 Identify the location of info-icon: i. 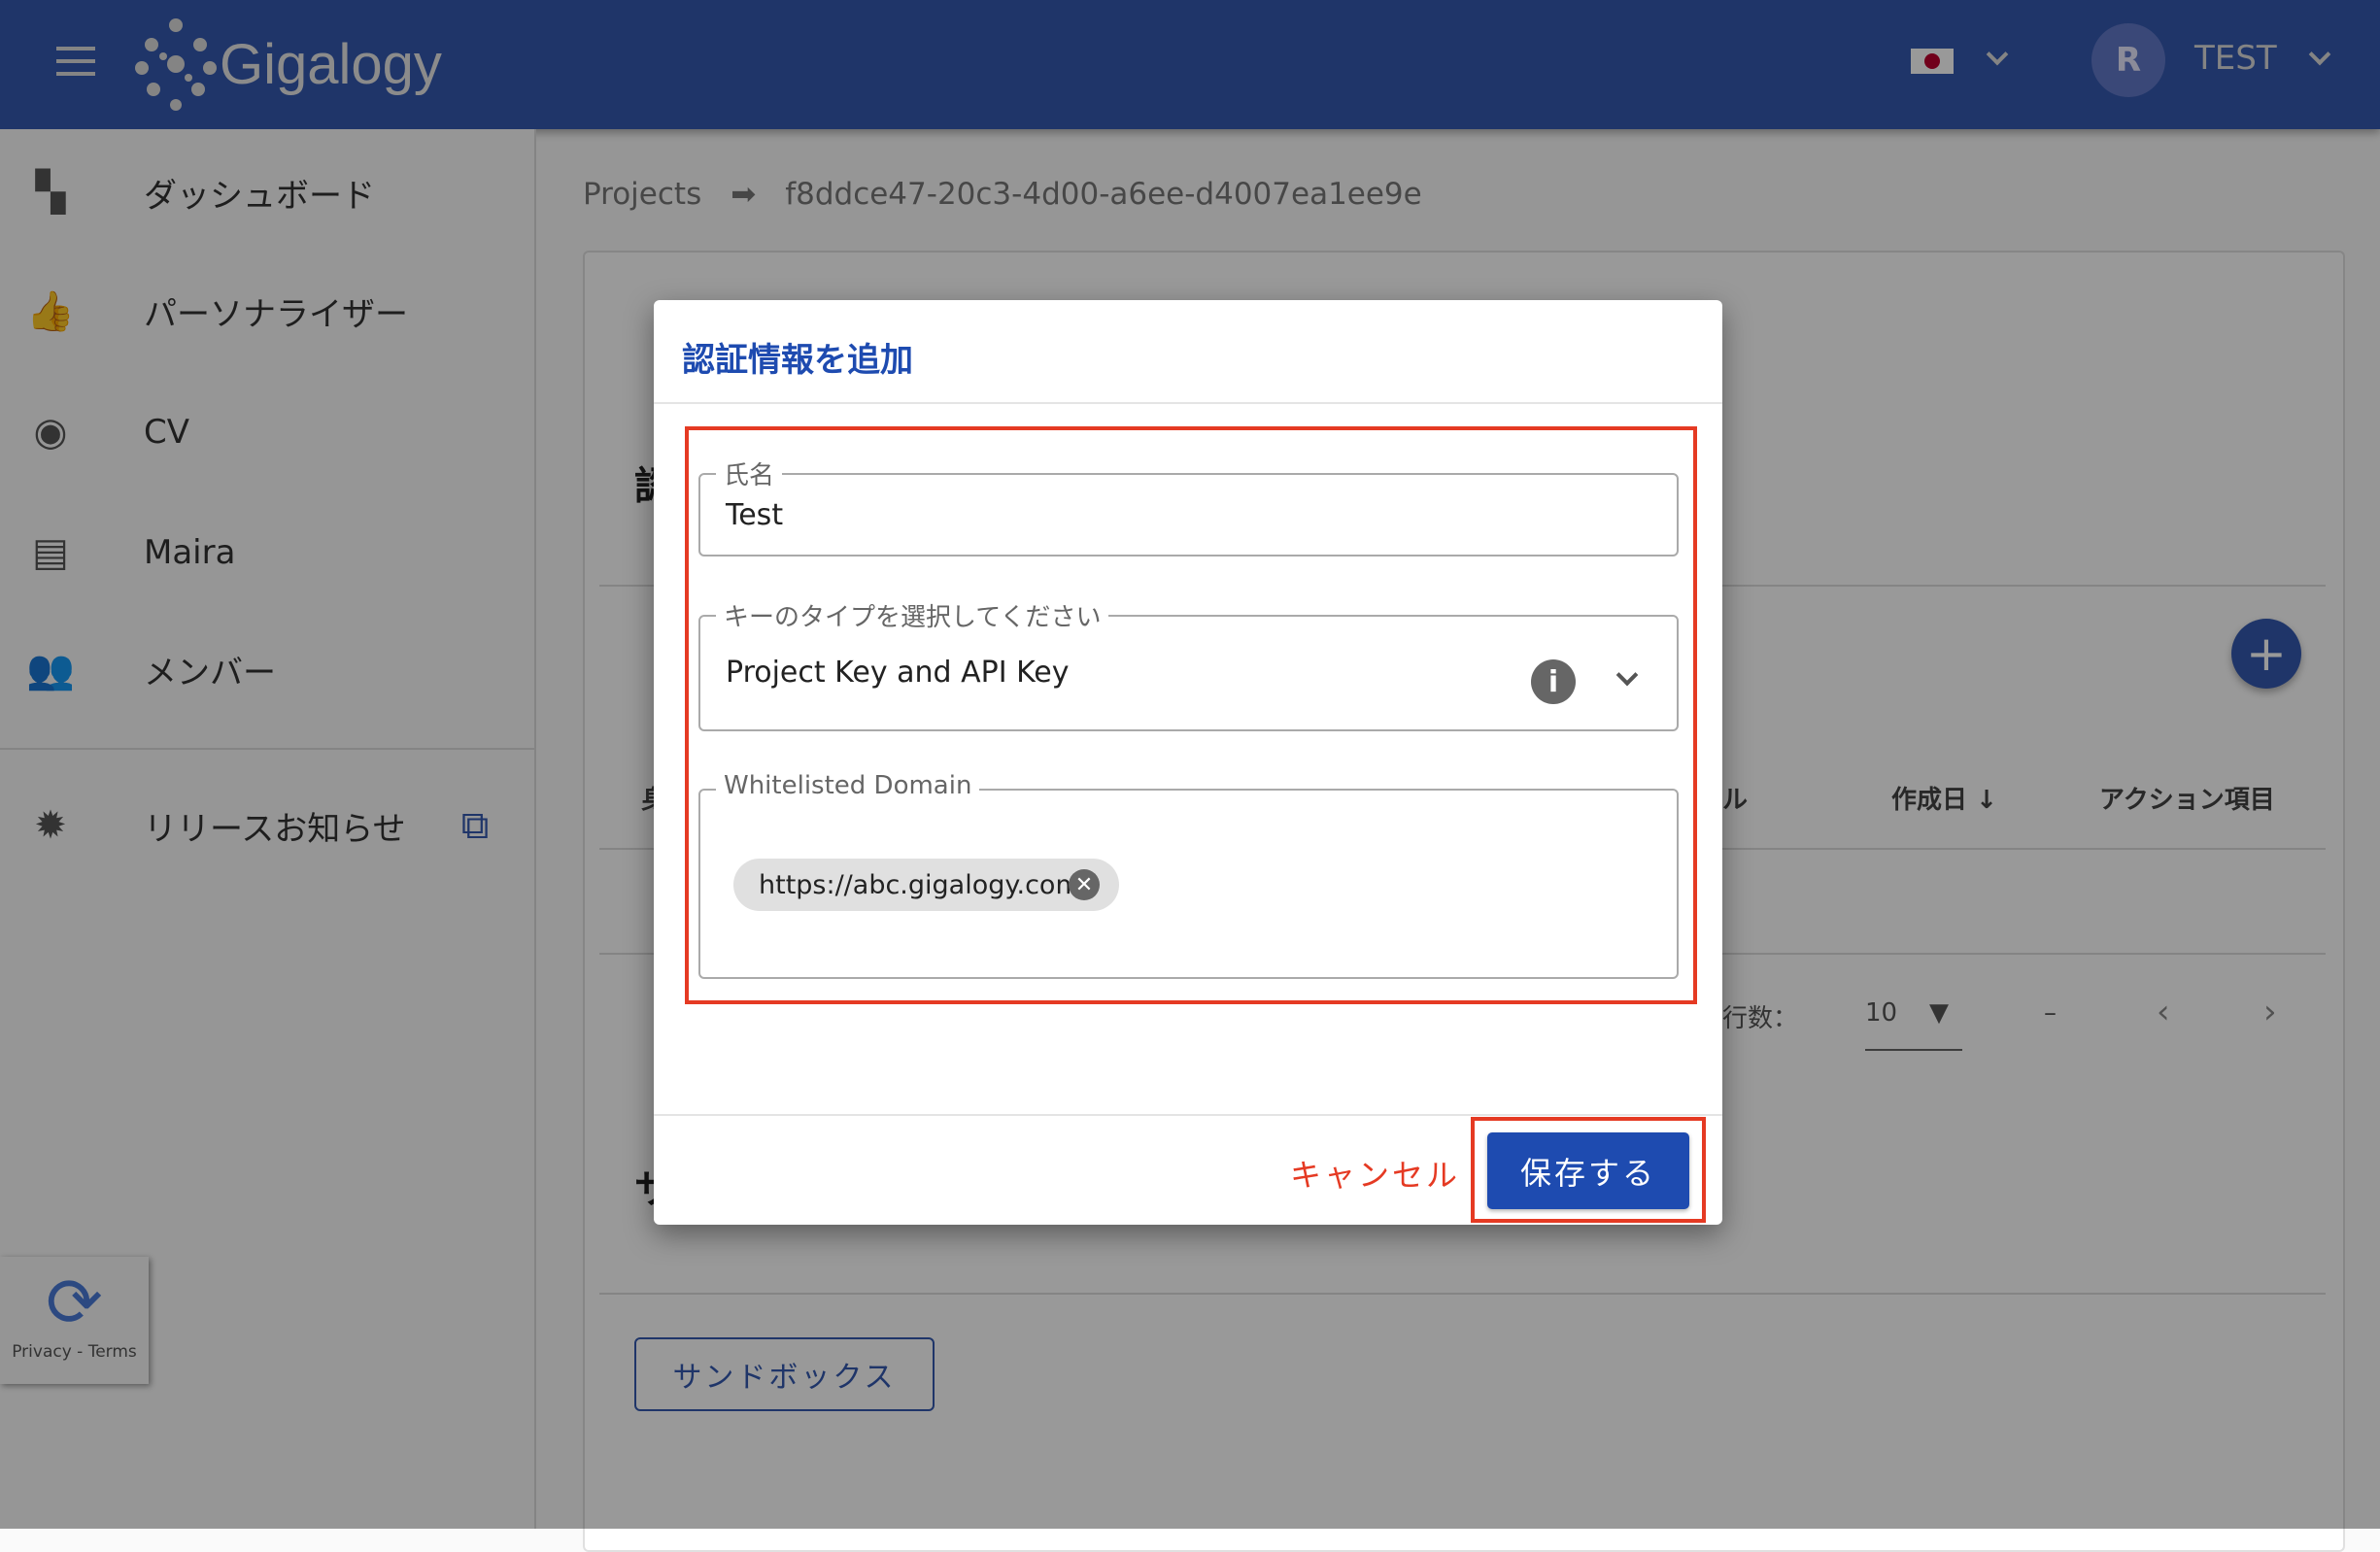
(1553, 681).